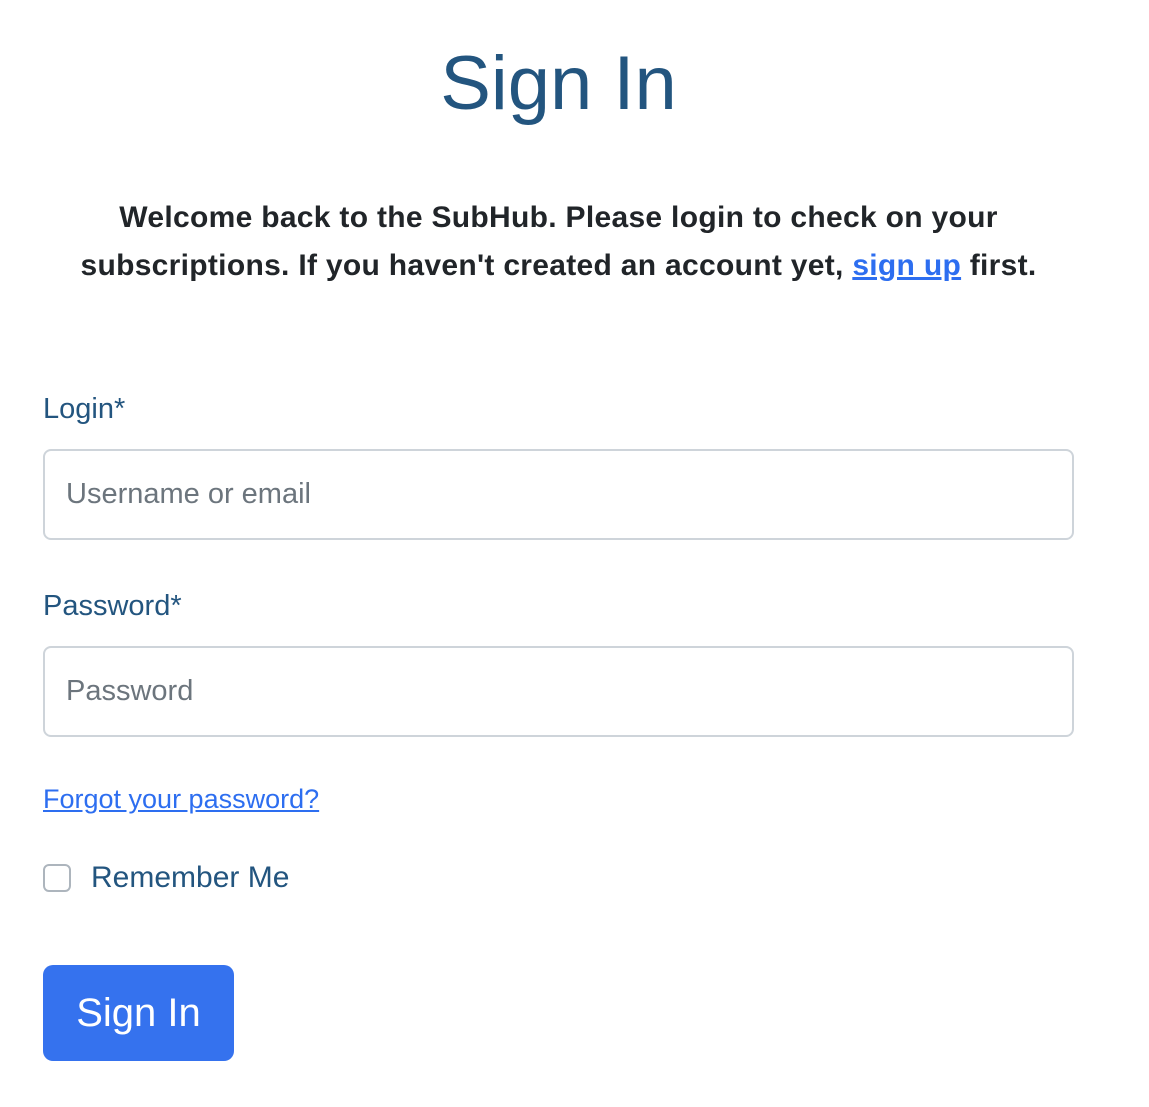 The height and width of the screenshot is (1107, 1149). What do you see at coordinates (57, 878) in the screenshot?
I see `remember-me-checkbox` at bounding box center [57, 878].